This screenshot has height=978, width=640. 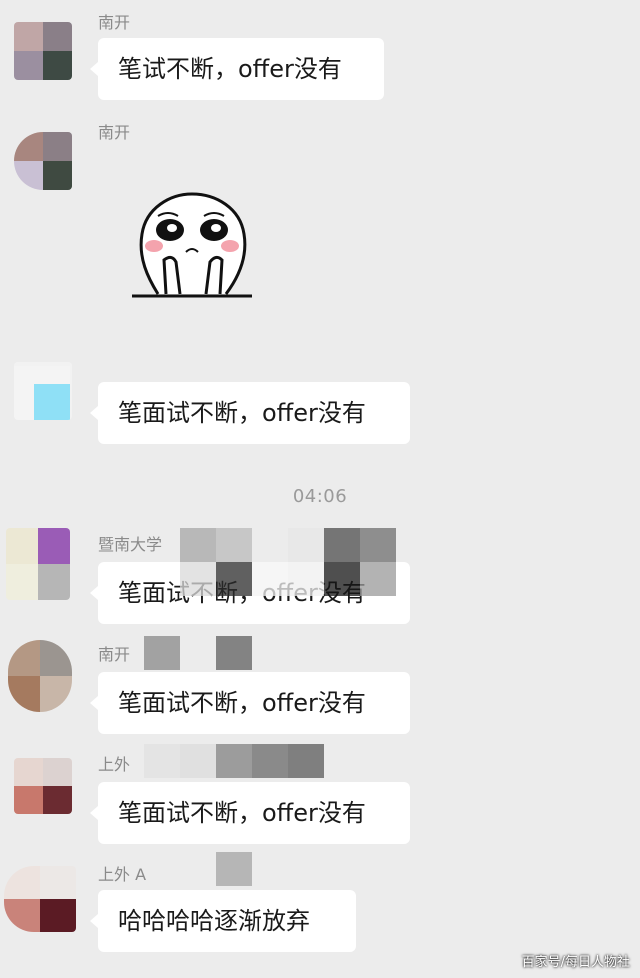 What do you see at coordinates (223, 921) in the screenshot?
I see `message-bubble: 哈哈哈哈逐渐放弃` at bounding box center [223, 921].